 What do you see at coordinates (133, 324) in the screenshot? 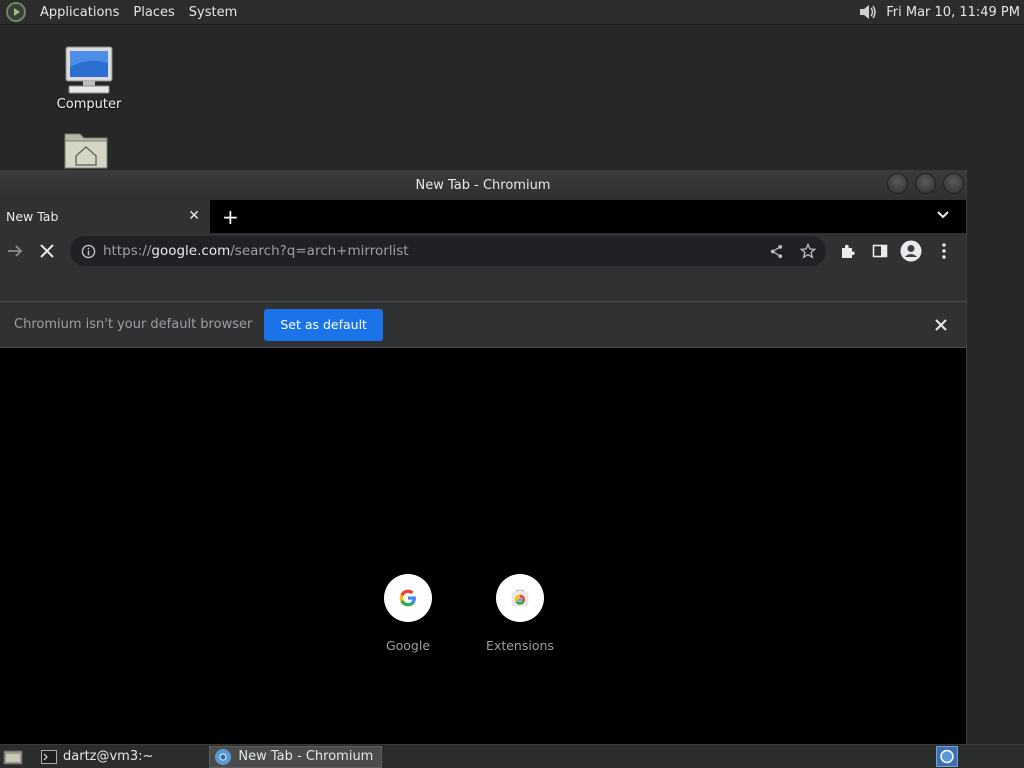
I see `infobar-message: Chromium isn't your default browser` at bounding box center [133, 324].